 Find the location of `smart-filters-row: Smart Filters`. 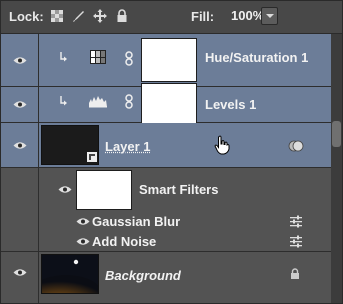

smart-filters-row: Smart Filters is located at coordinates (166, 190).